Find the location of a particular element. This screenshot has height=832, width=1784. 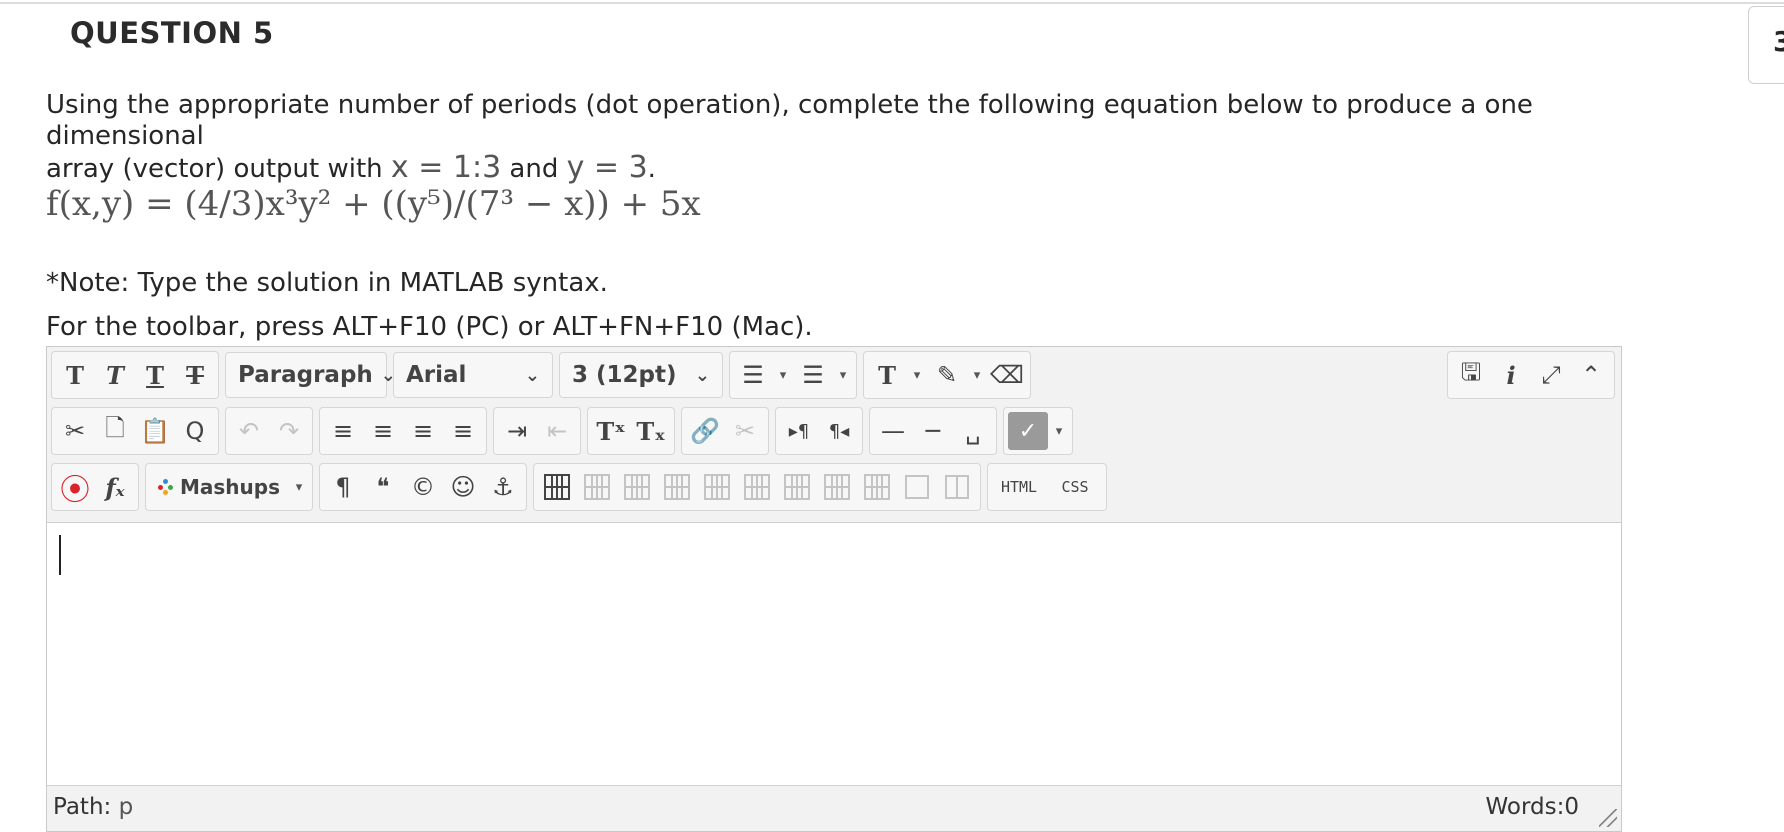

insert-link-button: 🔗 is located at coordinates (705, 431).